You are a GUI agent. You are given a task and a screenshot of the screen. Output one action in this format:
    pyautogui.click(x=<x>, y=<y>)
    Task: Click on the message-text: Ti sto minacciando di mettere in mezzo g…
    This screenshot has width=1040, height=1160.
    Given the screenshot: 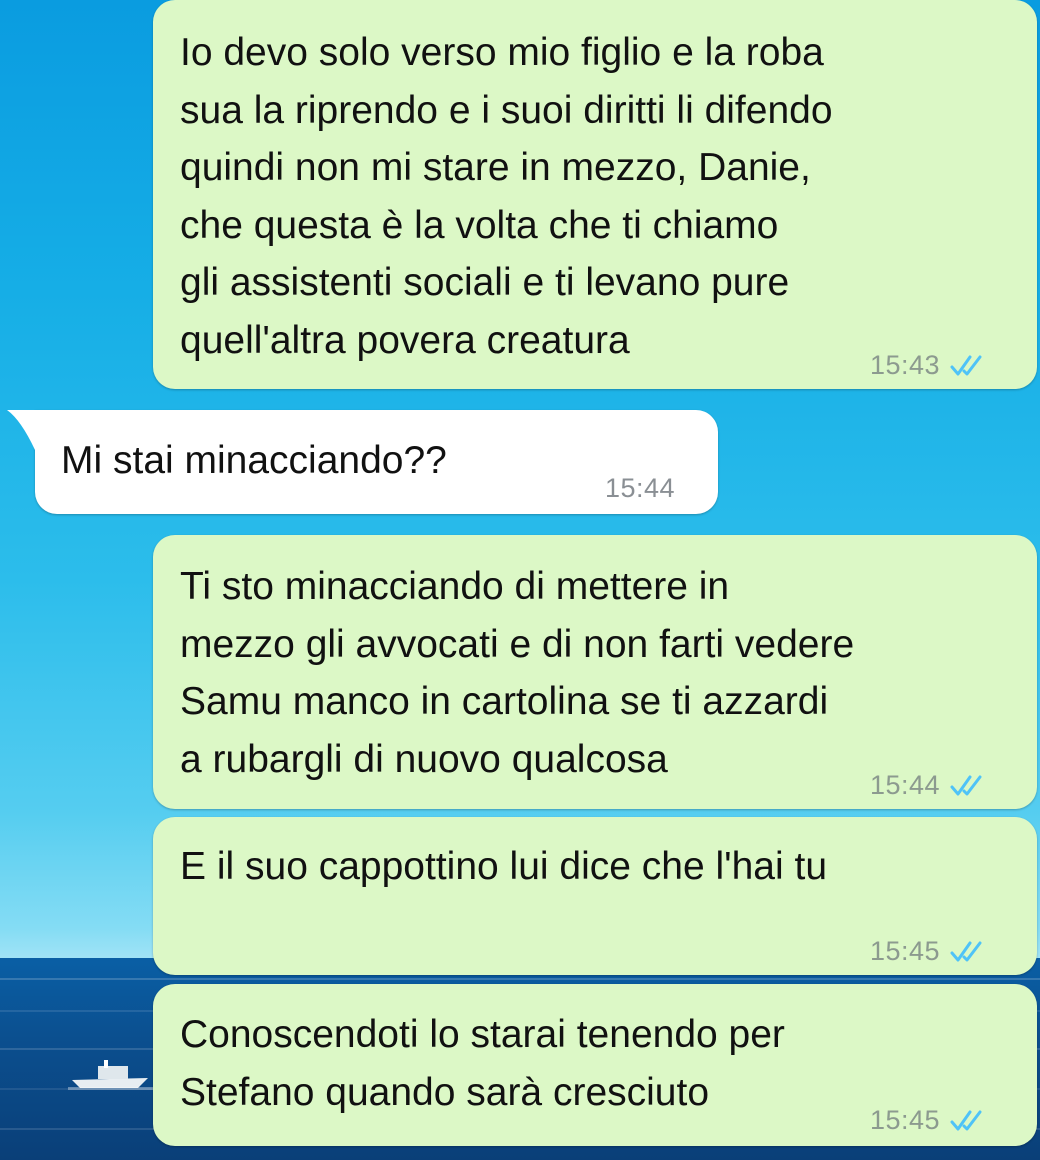 What is the action you would take?
    pyautogui.click(x=517, y=673)
    